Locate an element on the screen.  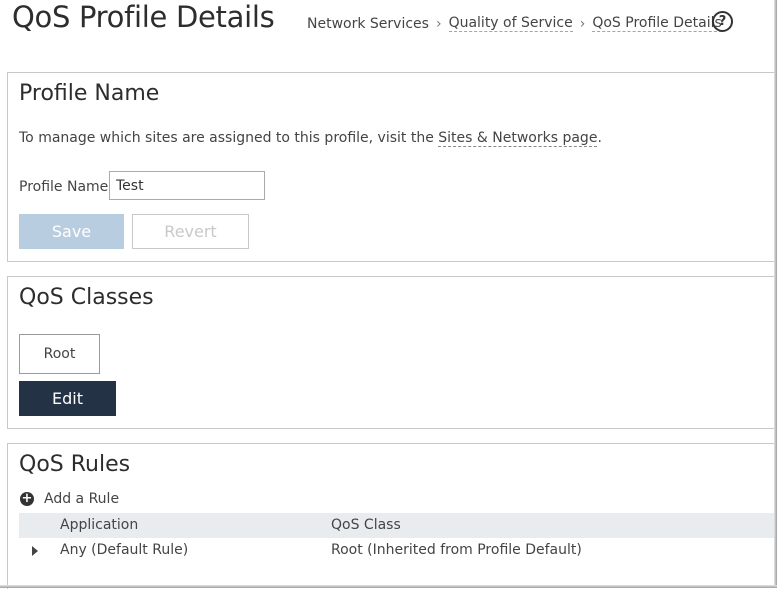
profile-name-label: Profile Name is located at coordinates (64, 187).